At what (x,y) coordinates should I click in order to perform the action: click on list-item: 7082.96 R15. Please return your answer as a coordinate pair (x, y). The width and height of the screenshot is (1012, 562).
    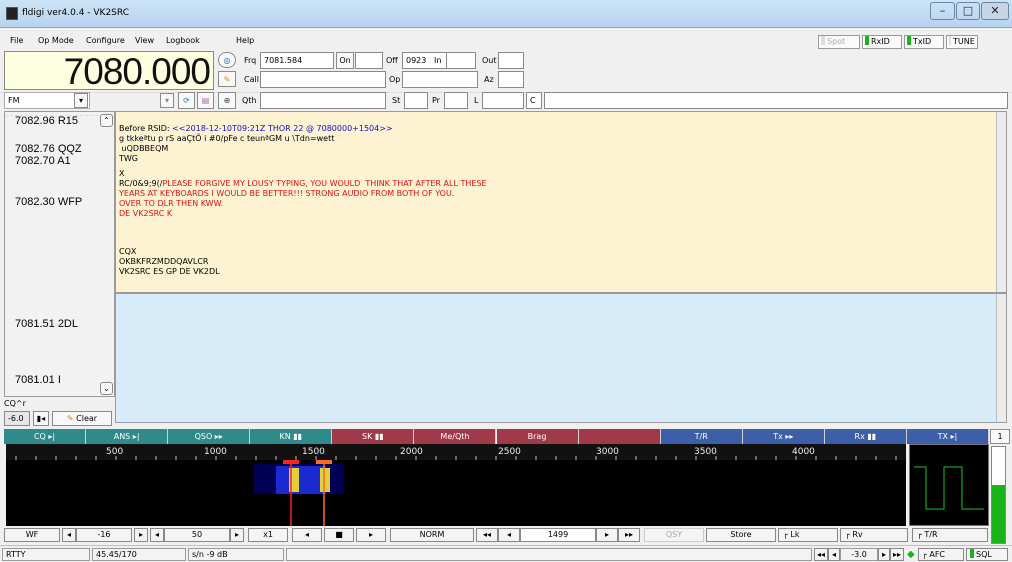
    Looking at the image, I should click on (46, 121).